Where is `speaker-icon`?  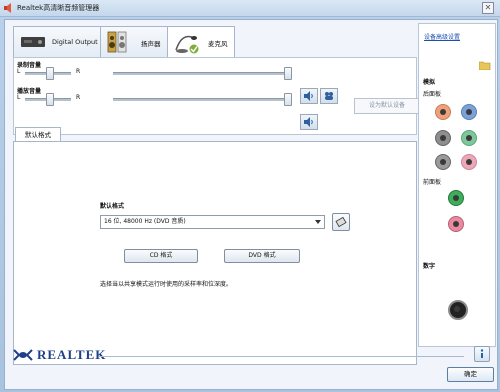
speaker-icon is located at coordinates (308, 122).